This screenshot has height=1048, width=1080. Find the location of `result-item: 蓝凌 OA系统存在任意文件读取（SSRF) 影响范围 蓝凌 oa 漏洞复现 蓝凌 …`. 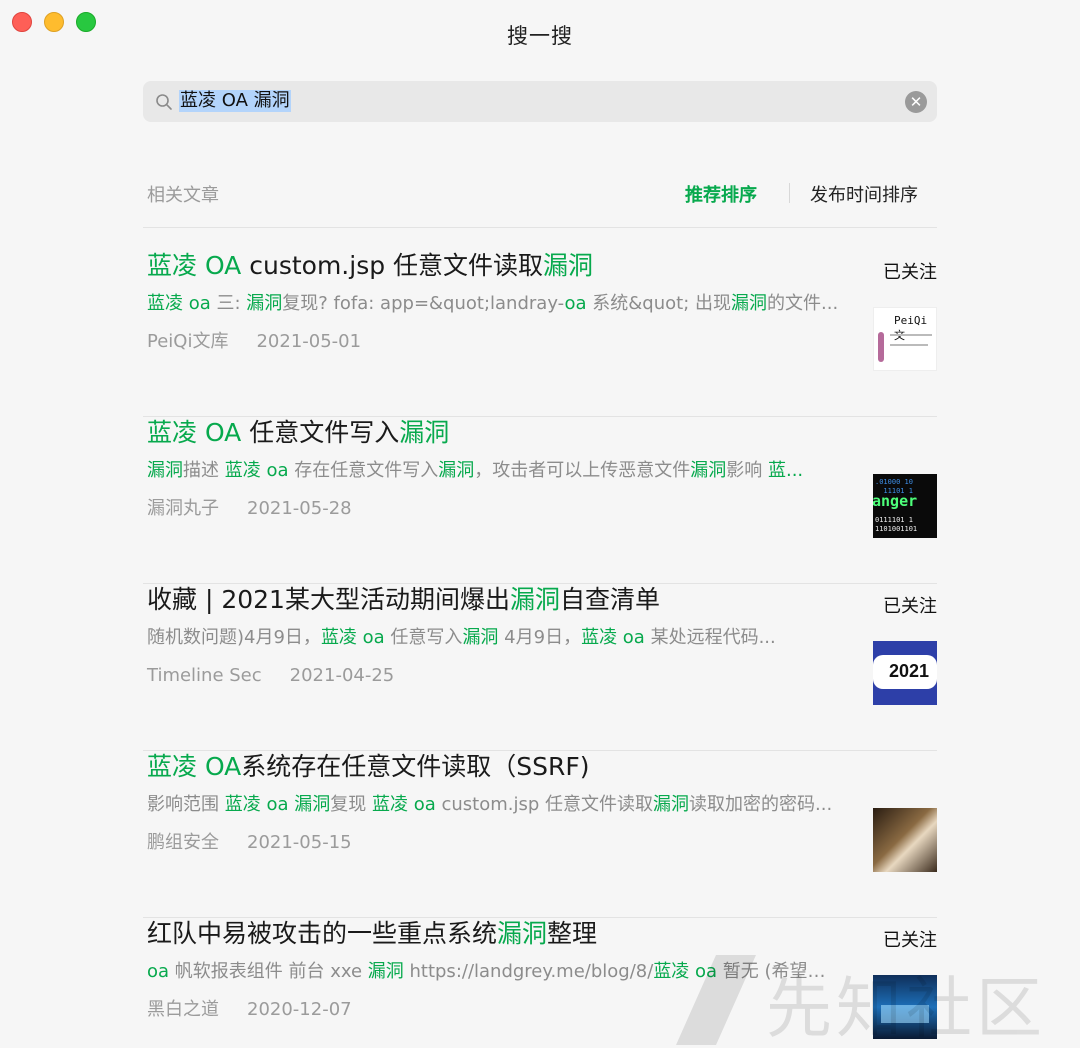

result-item: 蓝凌 OA系统存在任意文件读取（SSRF) 影响范围 蓝凌 oa 漏洞复现 蓝凌 … is located at coordinates (540, 834).